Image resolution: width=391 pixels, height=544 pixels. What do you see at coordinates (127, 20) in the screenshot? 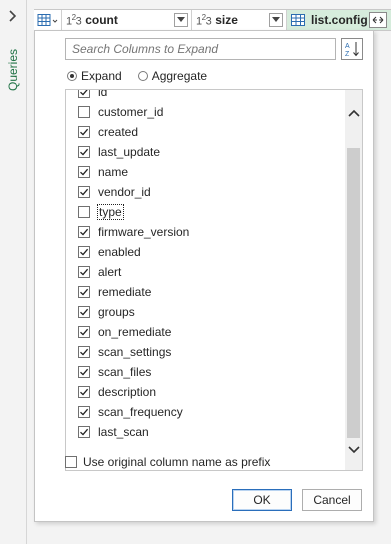
I see `column-header-count: 123 count` at bounding box center [127, 20].